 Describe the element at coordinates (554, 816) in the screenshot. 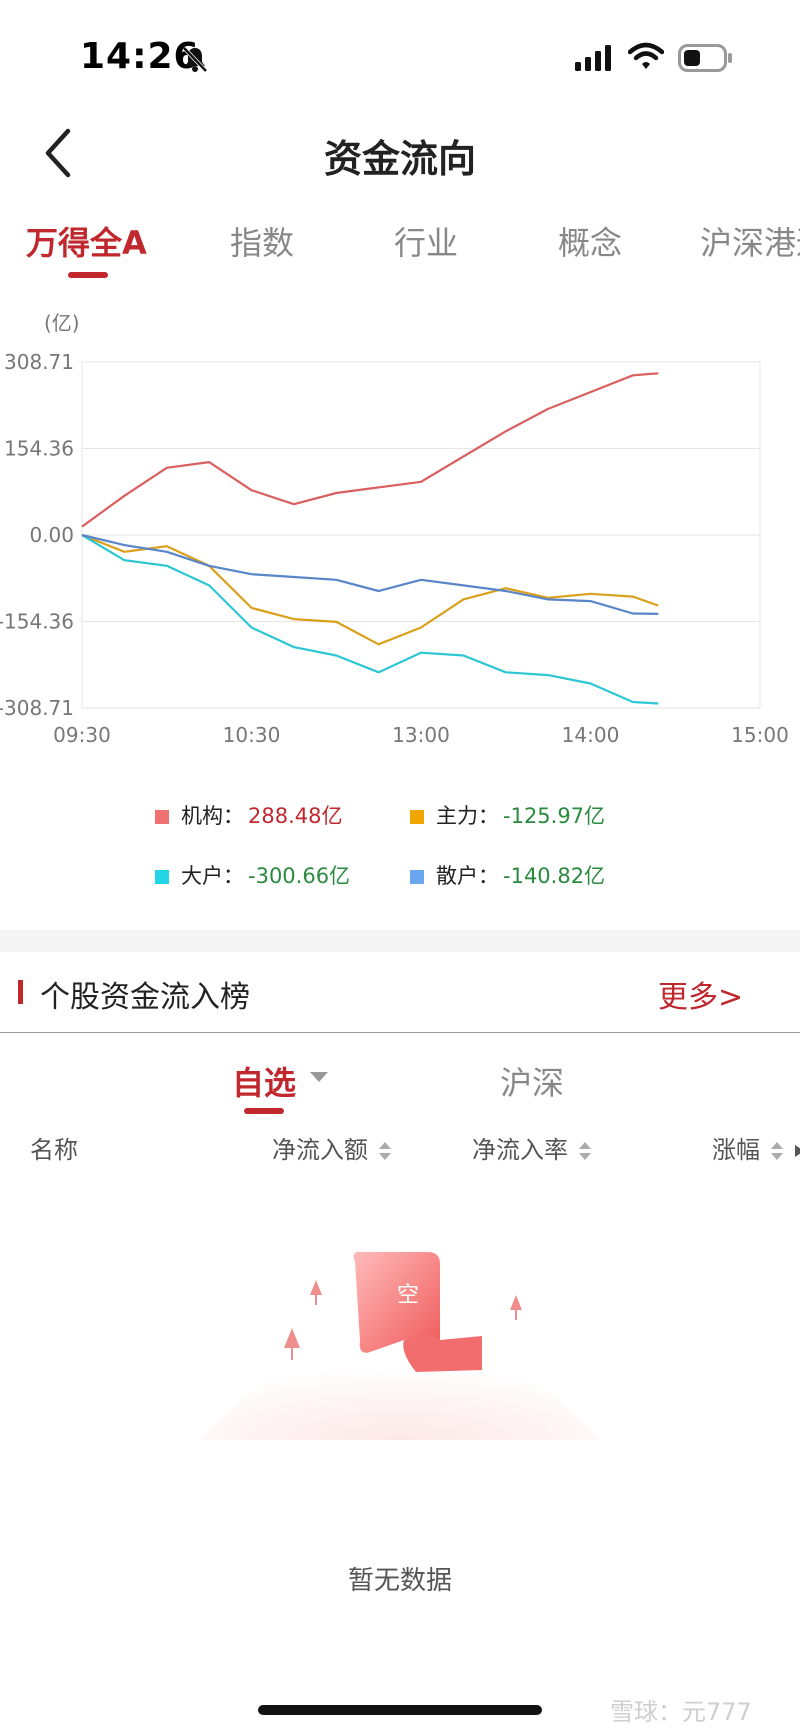

I see `legend-value: -125.97亿` at that location.